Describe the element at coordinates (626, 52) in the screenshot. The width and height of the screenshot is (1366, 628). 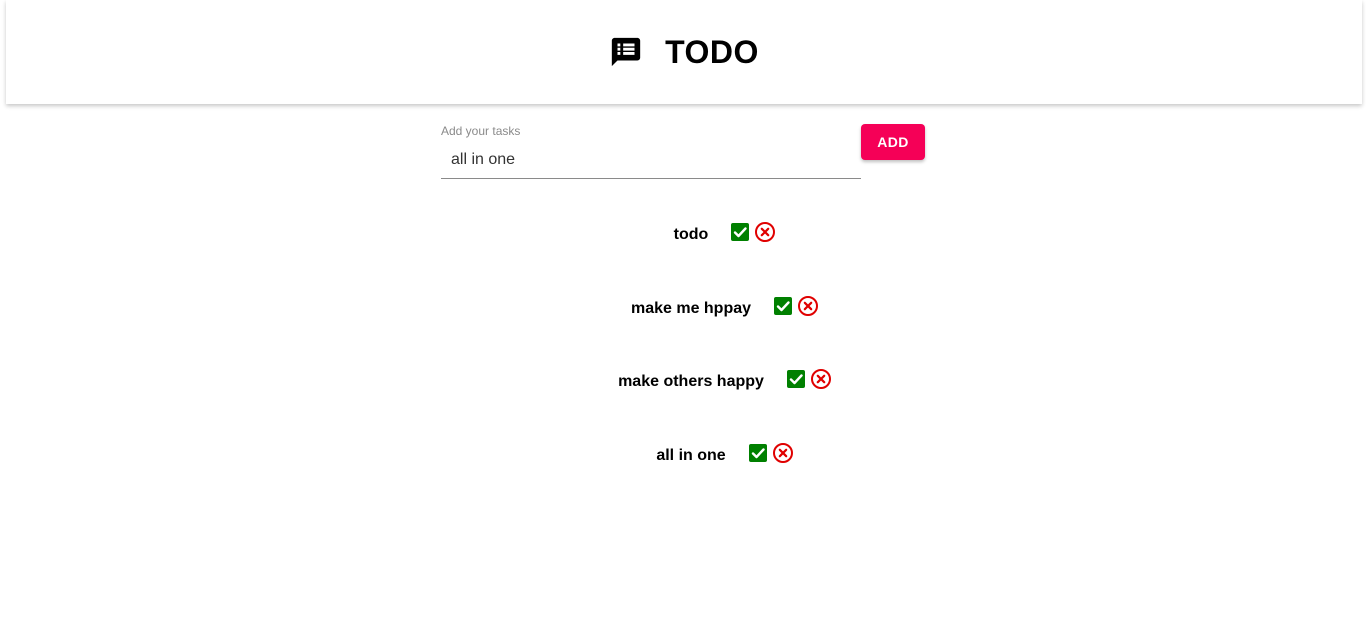
I see `message-list-icon` at that location.